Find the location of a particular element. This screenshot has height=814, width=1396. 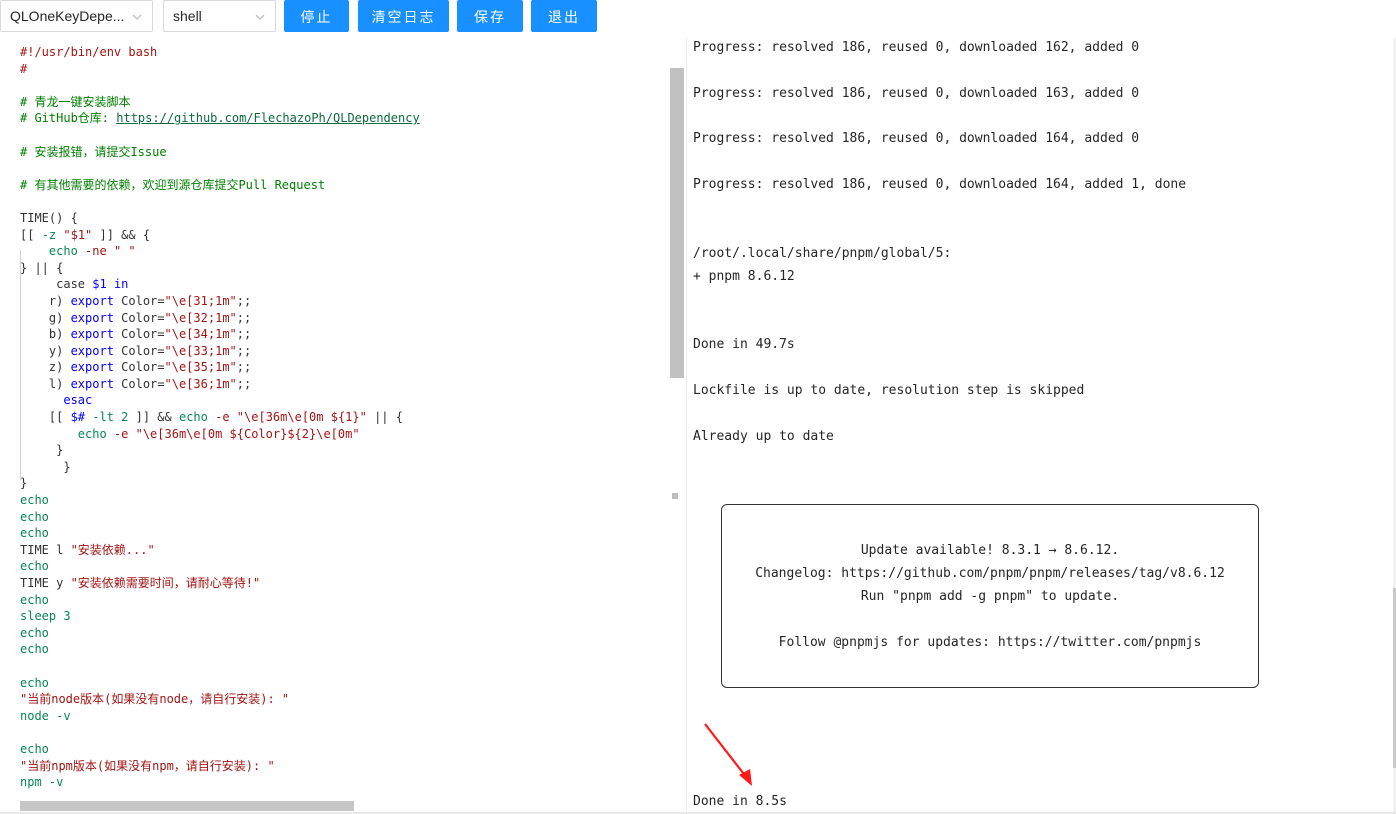

code-token: # is located at coordinates (24, 68).